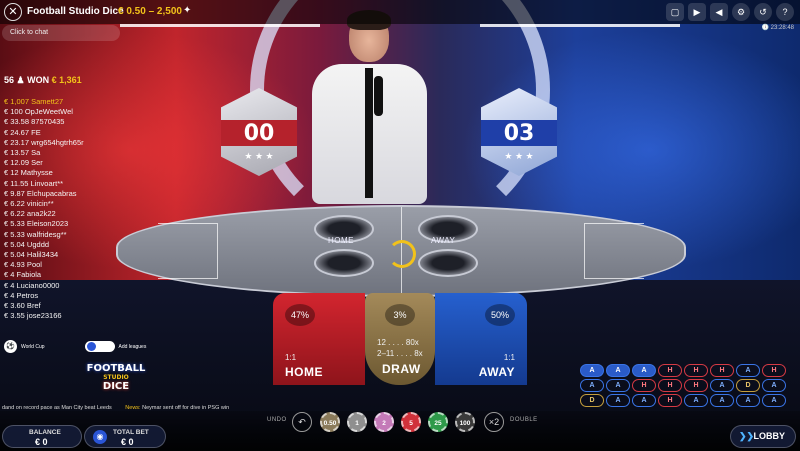 The height and width of the screenshot is (451, 800). What do you see at coordinates (277, 420) in the screenshot?
I see `undo-label: UNDO` at bounding box center [277, 420].